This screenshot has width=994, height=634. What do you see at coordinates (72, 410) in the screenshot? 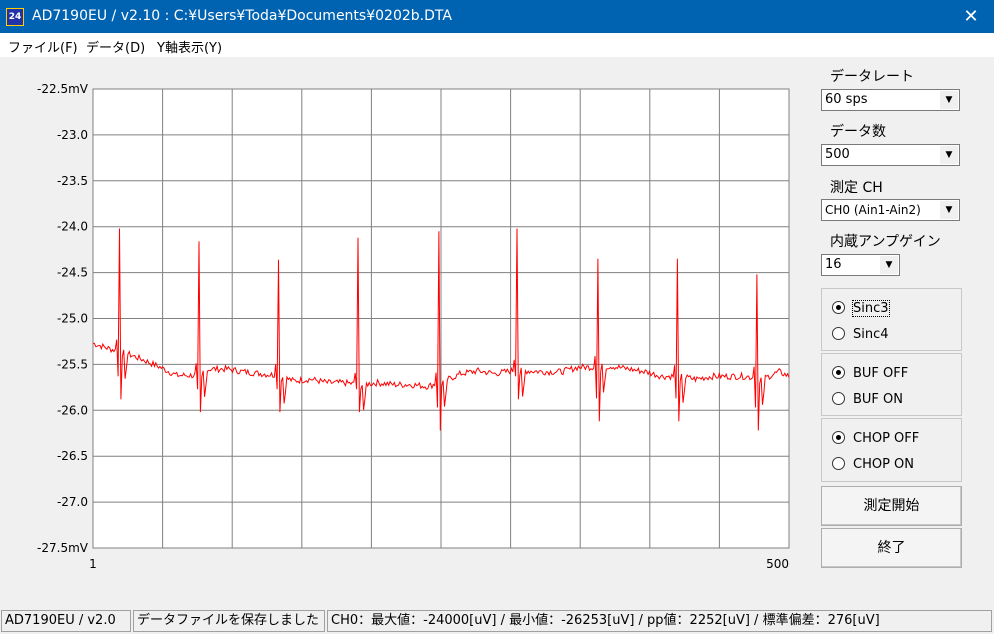
I see `y-tick-label: -26.0` at bounding box center [72, 410].